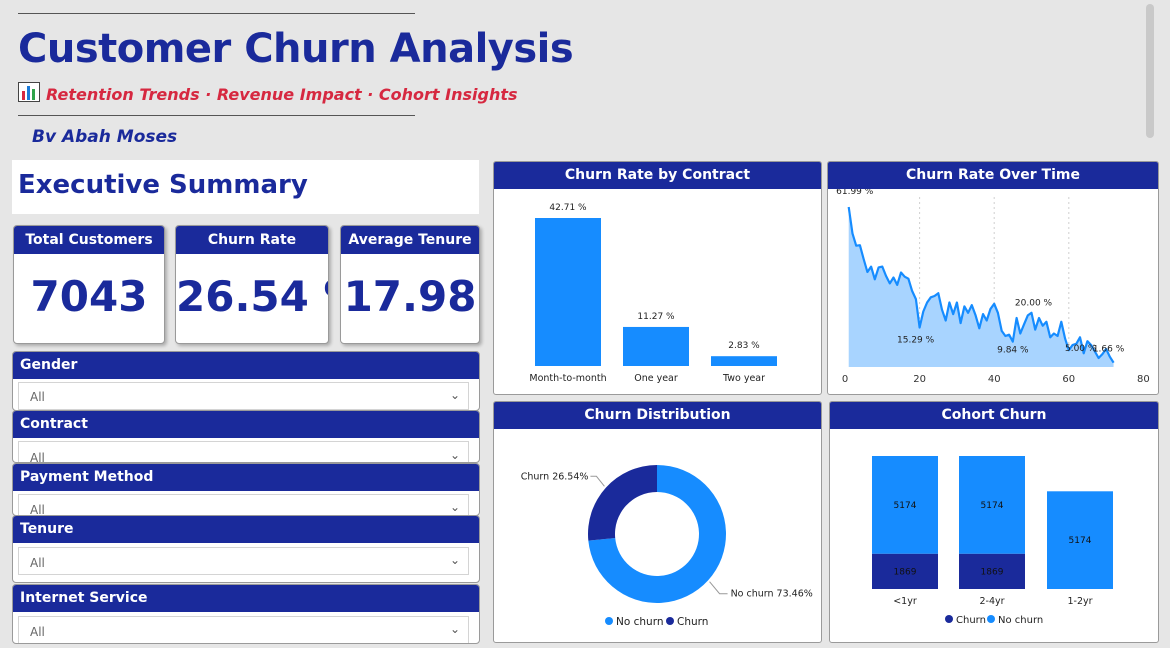 The width and height of the screenshot is (1170, 648). What do you see at coordinates (855, 193) in the screenshot?
I see `annotation-label: 61.99 %` at bounding box center [855, 193].